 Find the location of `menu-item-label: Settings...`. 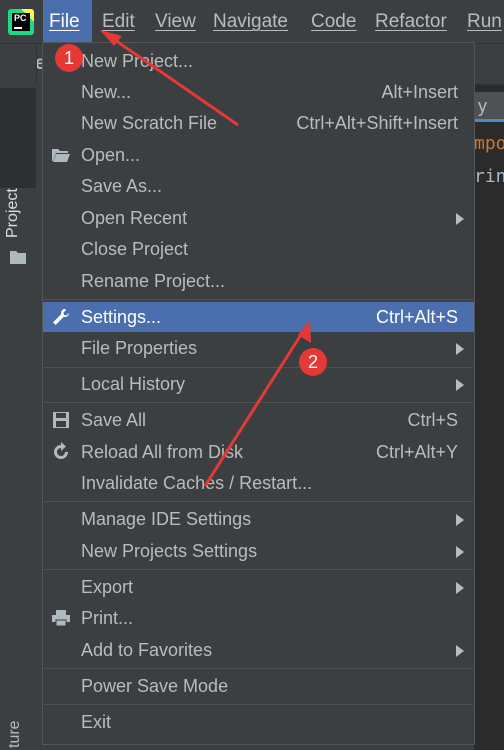

menu-item-label: Settings... is located at coordinates (121, 317).